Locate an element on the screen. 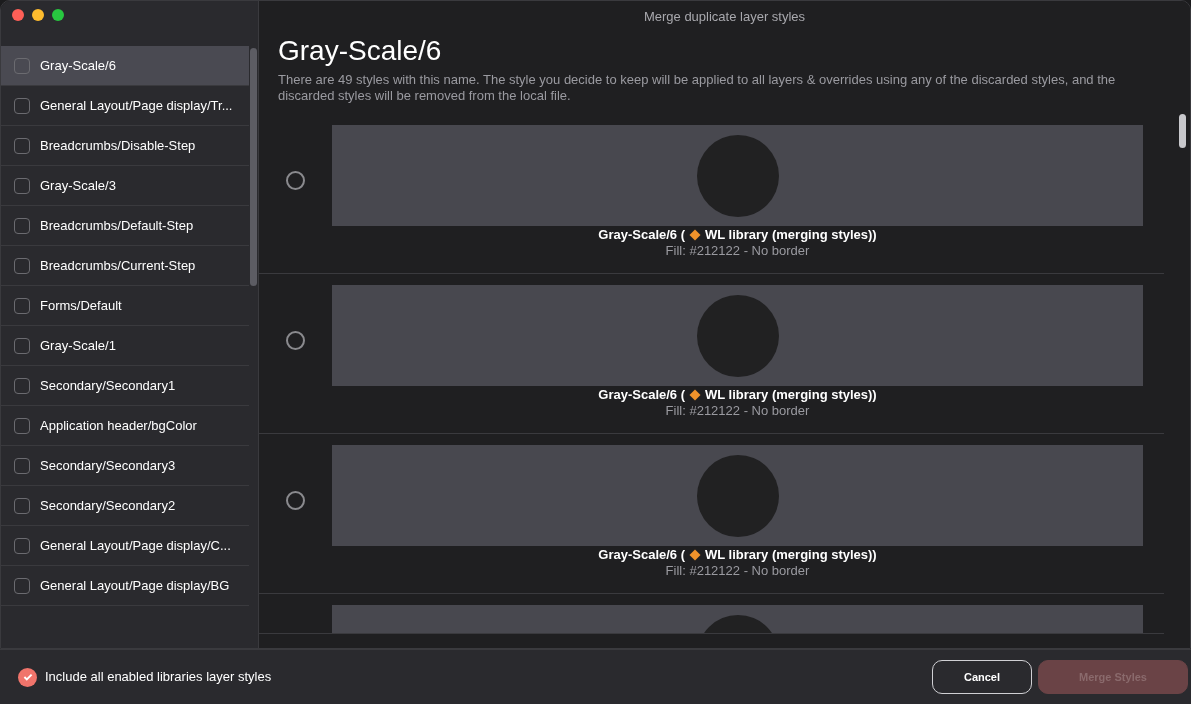 The width and height of the screenshot is (1191, 704). sidebar-item: General Layout/Page display/BG is located at coordinates (125, 586).